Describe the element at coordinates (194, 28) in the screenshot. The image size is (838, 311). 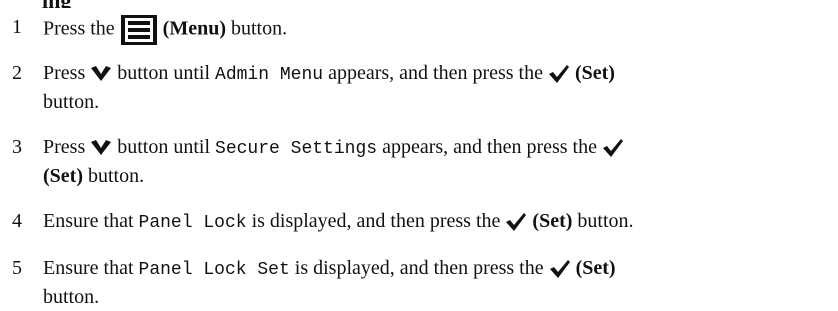
I see `menu-button-label: (Menu)` at that location.